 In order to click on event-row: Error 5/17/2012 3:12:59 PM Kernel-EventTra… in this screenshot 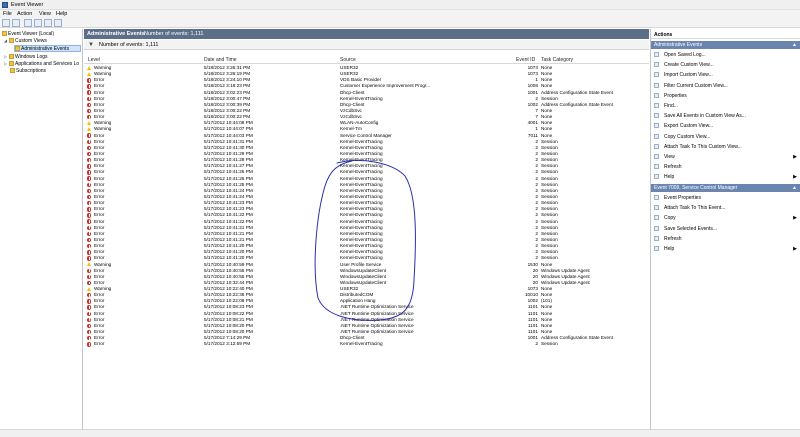, I will do `click(366, 344)`.